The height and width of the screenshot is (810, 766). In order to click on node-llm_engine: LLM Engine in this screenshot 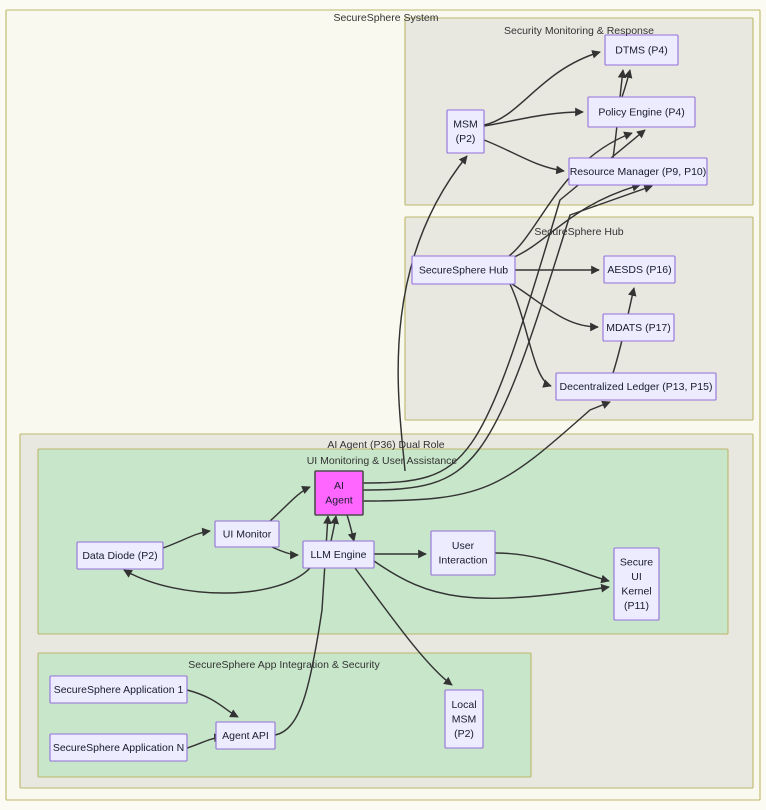, I will do `click(338, 554)`.